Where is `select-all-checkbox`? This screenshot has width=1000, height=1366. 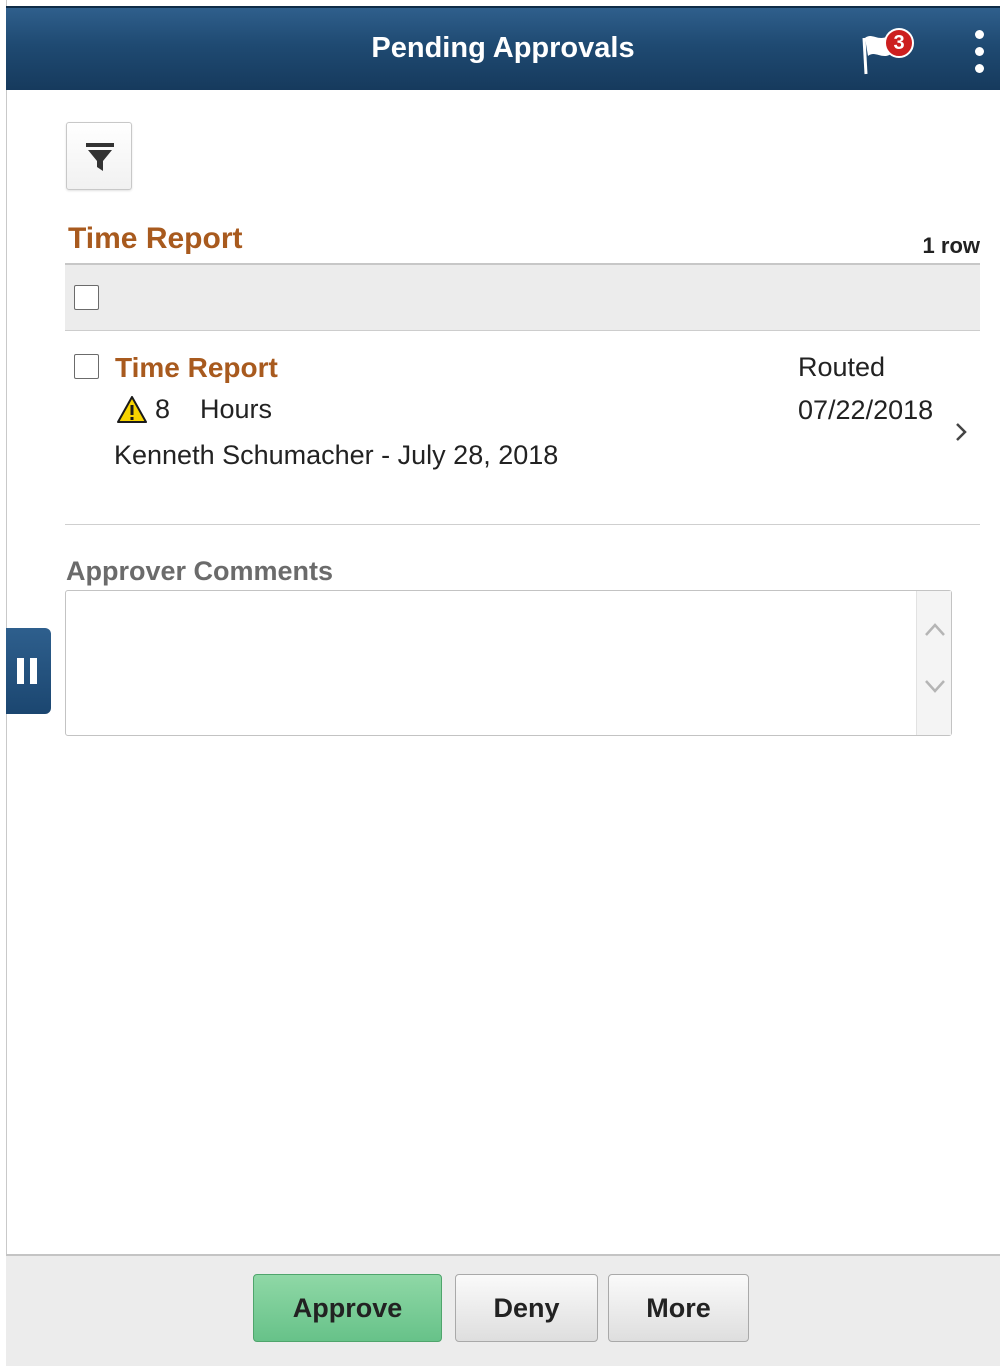
select-all-checkbox is located at coordinates (86, 297).